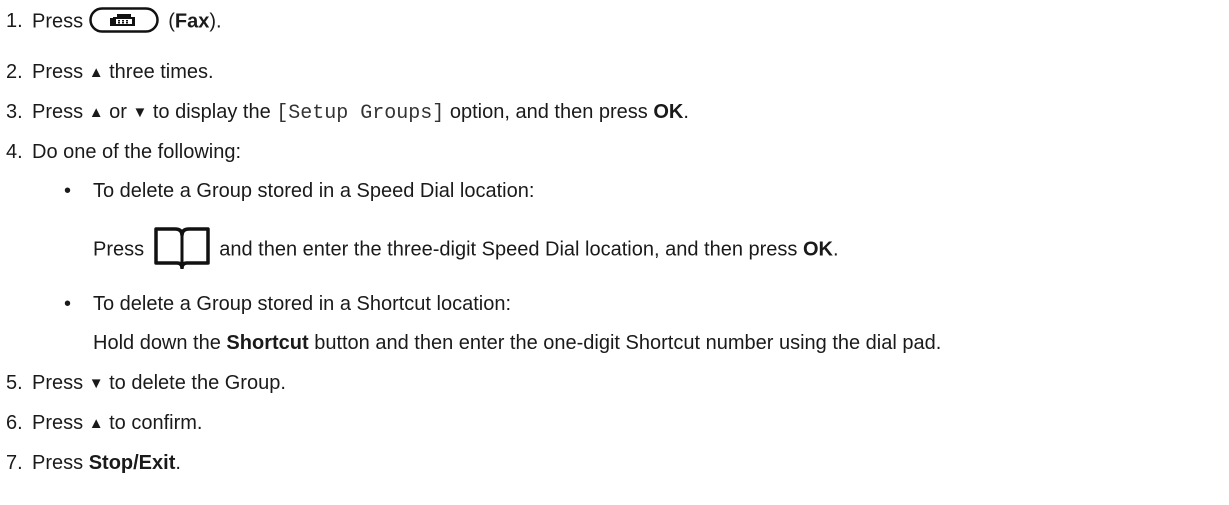 This screenshot has height=505, width=1229. Describe the element at coordinates (14, 383) in the screenshot. I see `step-number: 5.` at that location.